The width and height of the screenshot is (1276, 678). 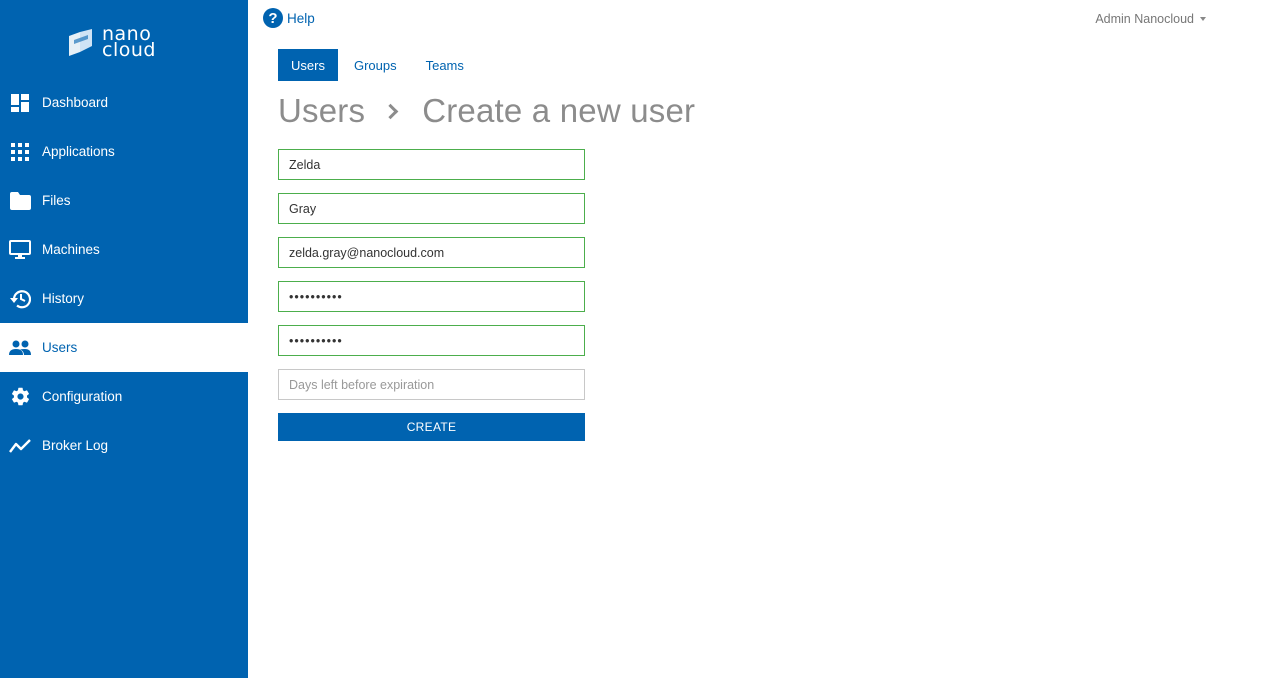 I want to click on question-circle-icon: ?, so click(x=273, y=18).